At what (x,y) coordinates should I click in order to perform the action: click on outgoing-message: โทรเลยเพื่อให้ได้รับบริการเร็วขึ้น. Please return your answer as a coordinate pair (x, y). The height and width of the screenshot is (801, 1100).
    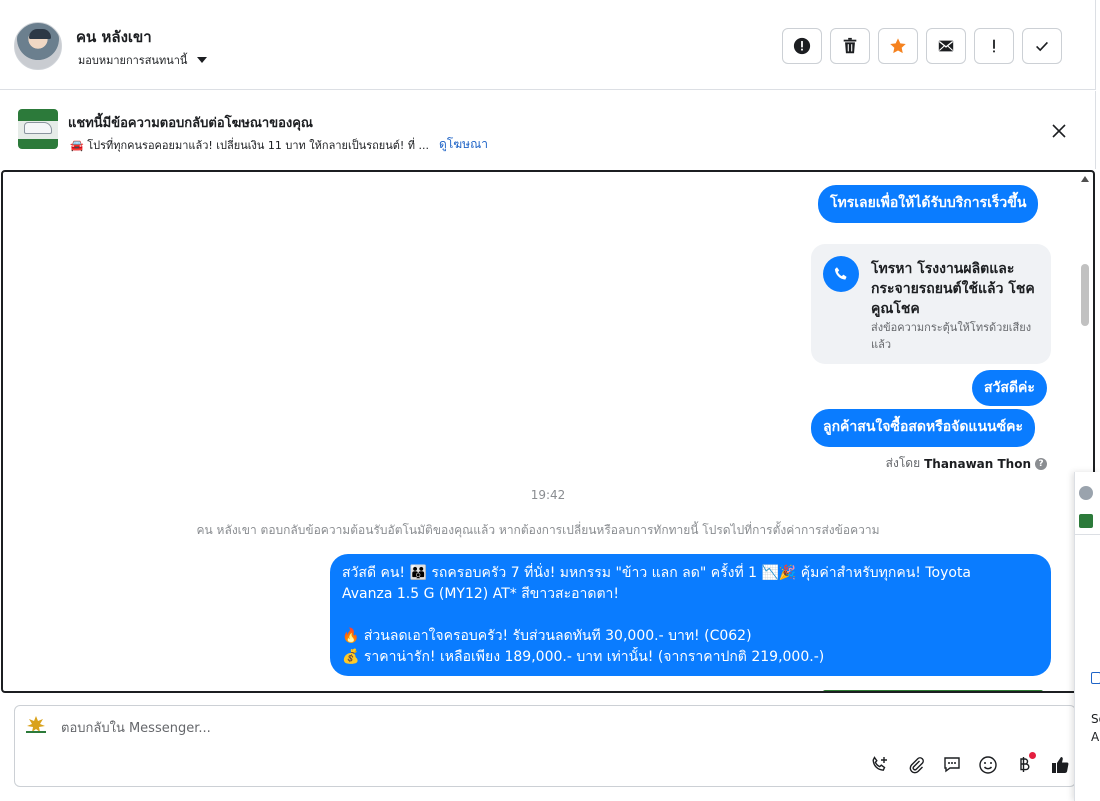
    Looking at the image, I should click on (928, 204).